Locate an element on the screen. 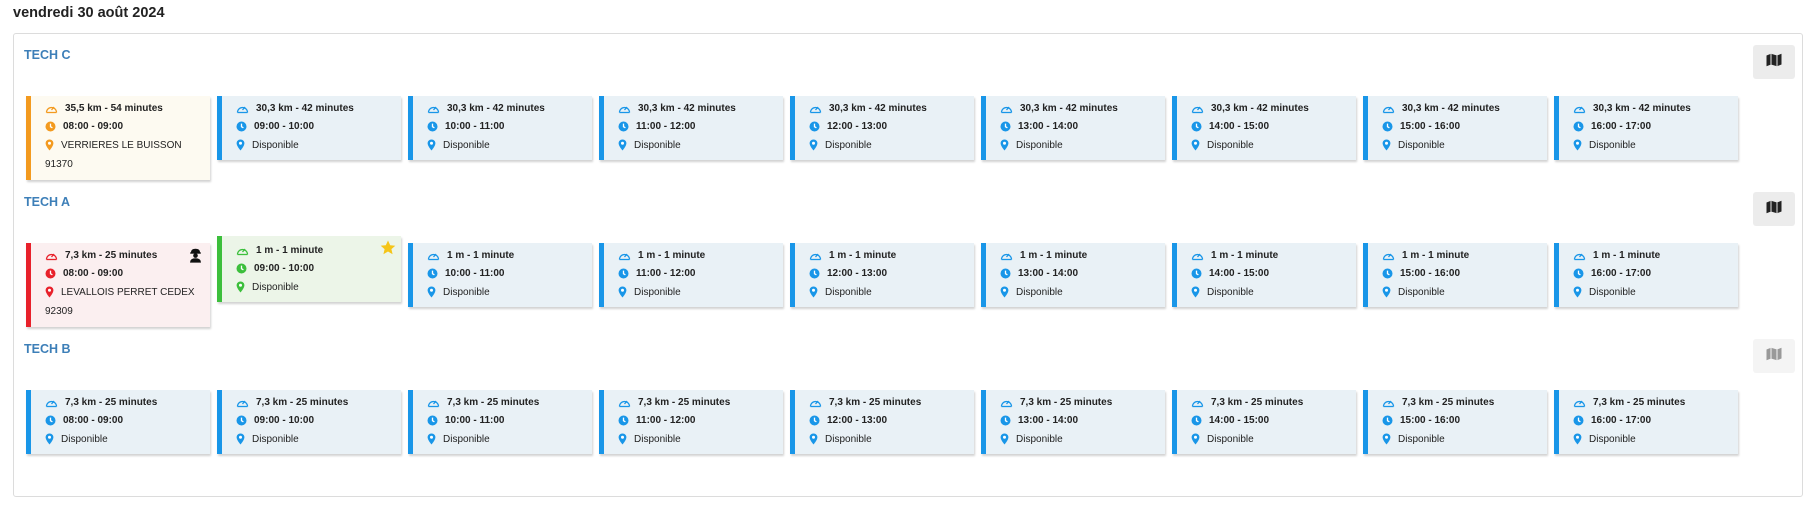 The height and width of the screenshot is (519, 1816). slot-location-line: VERRIERES LE BUISSON is located at coordinates (113, 145).